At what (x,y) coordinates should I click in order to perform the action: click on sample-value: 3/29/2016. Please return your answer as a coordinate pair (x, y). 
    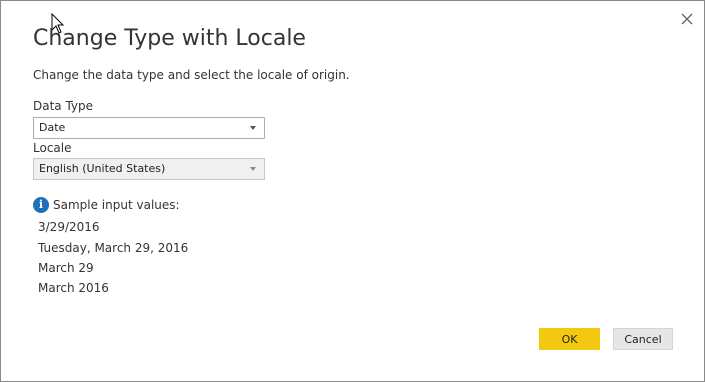
    Looking at the image, I should click on (69, 227).